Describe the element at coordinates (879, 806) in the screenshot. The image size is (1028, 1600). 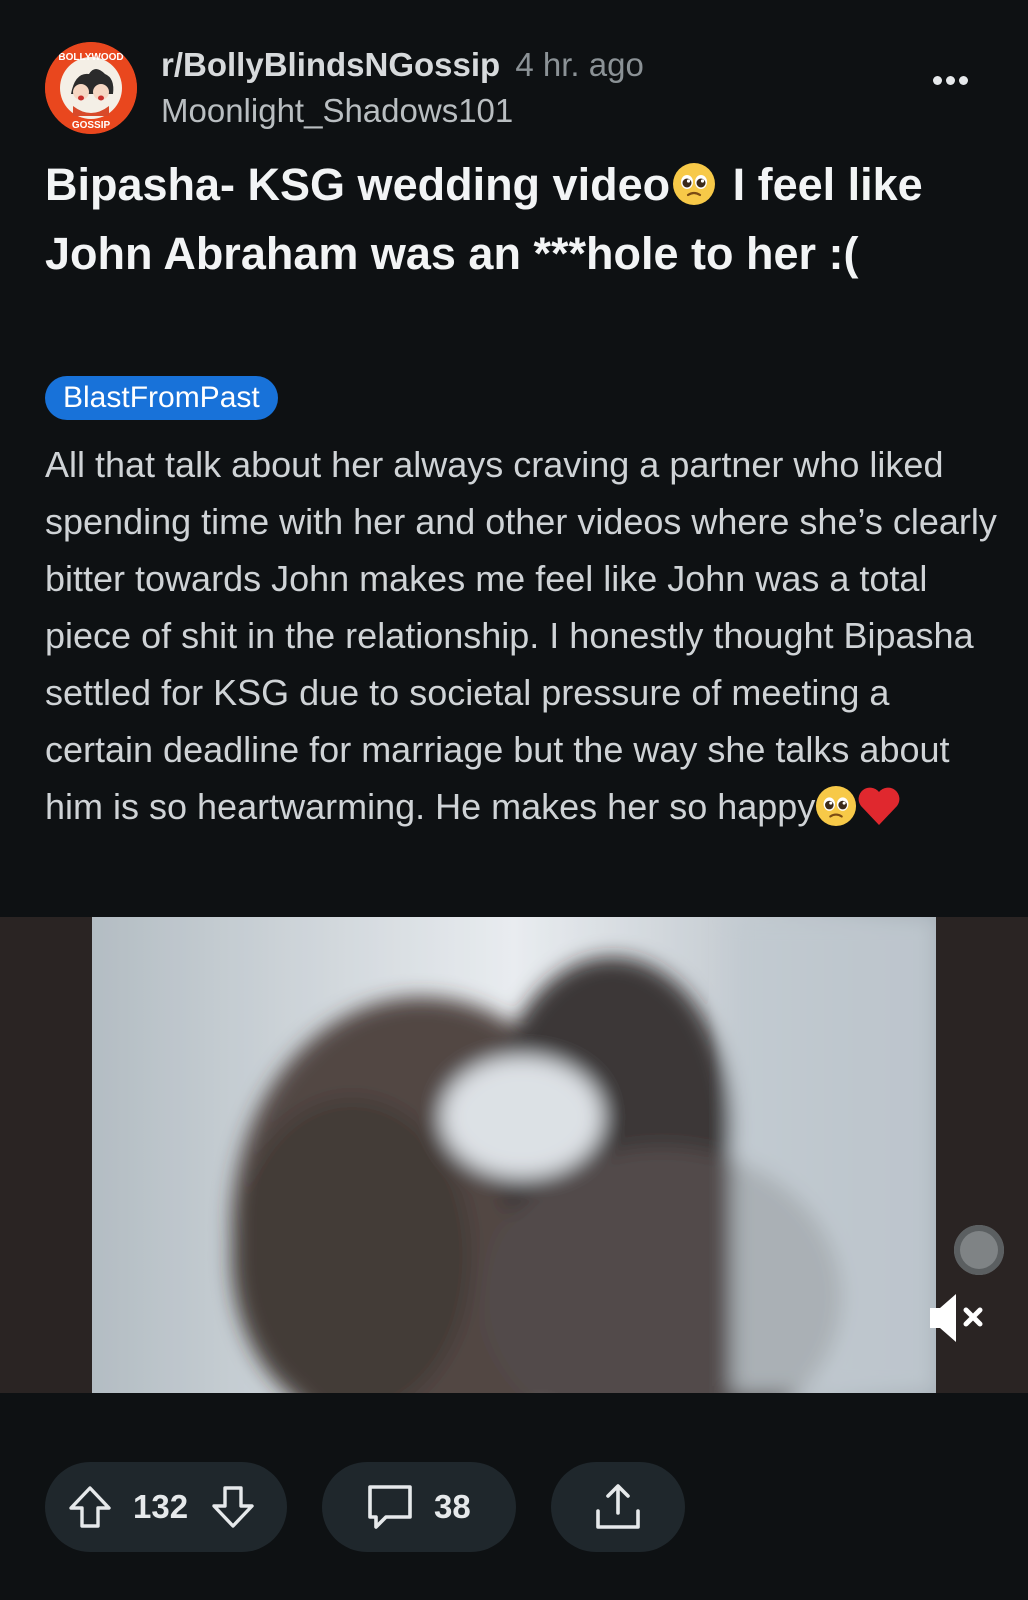
I see `red-heart-emoji` at that location.